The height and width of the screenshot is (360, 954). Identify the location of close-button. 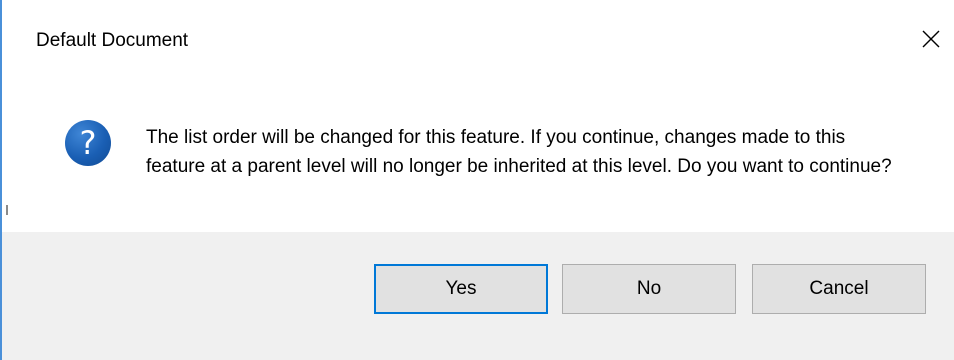
(931, 39).